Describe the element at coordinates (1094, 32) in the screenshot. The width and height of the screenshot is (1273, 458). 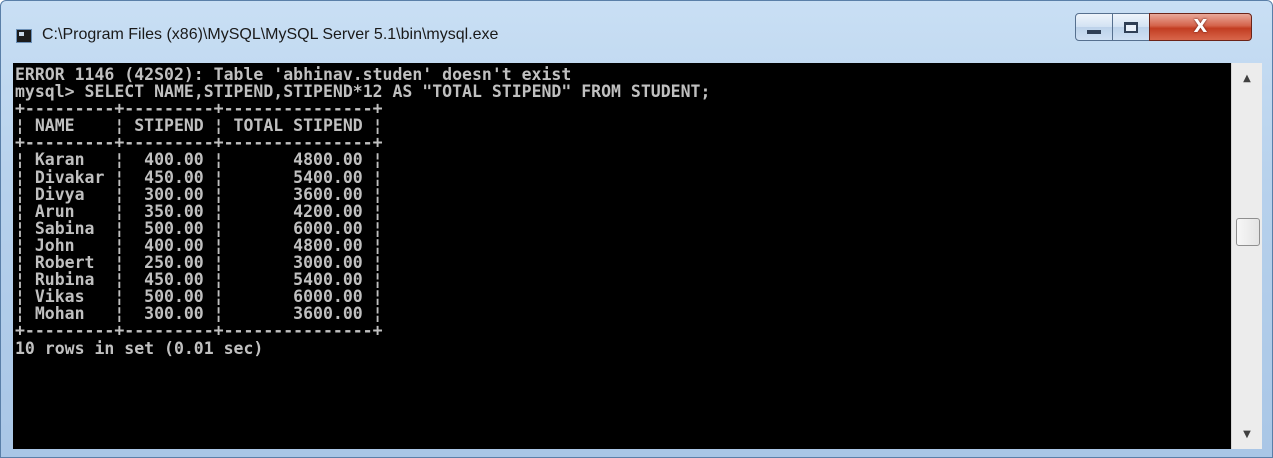
I see `minimize-icon` at that location.